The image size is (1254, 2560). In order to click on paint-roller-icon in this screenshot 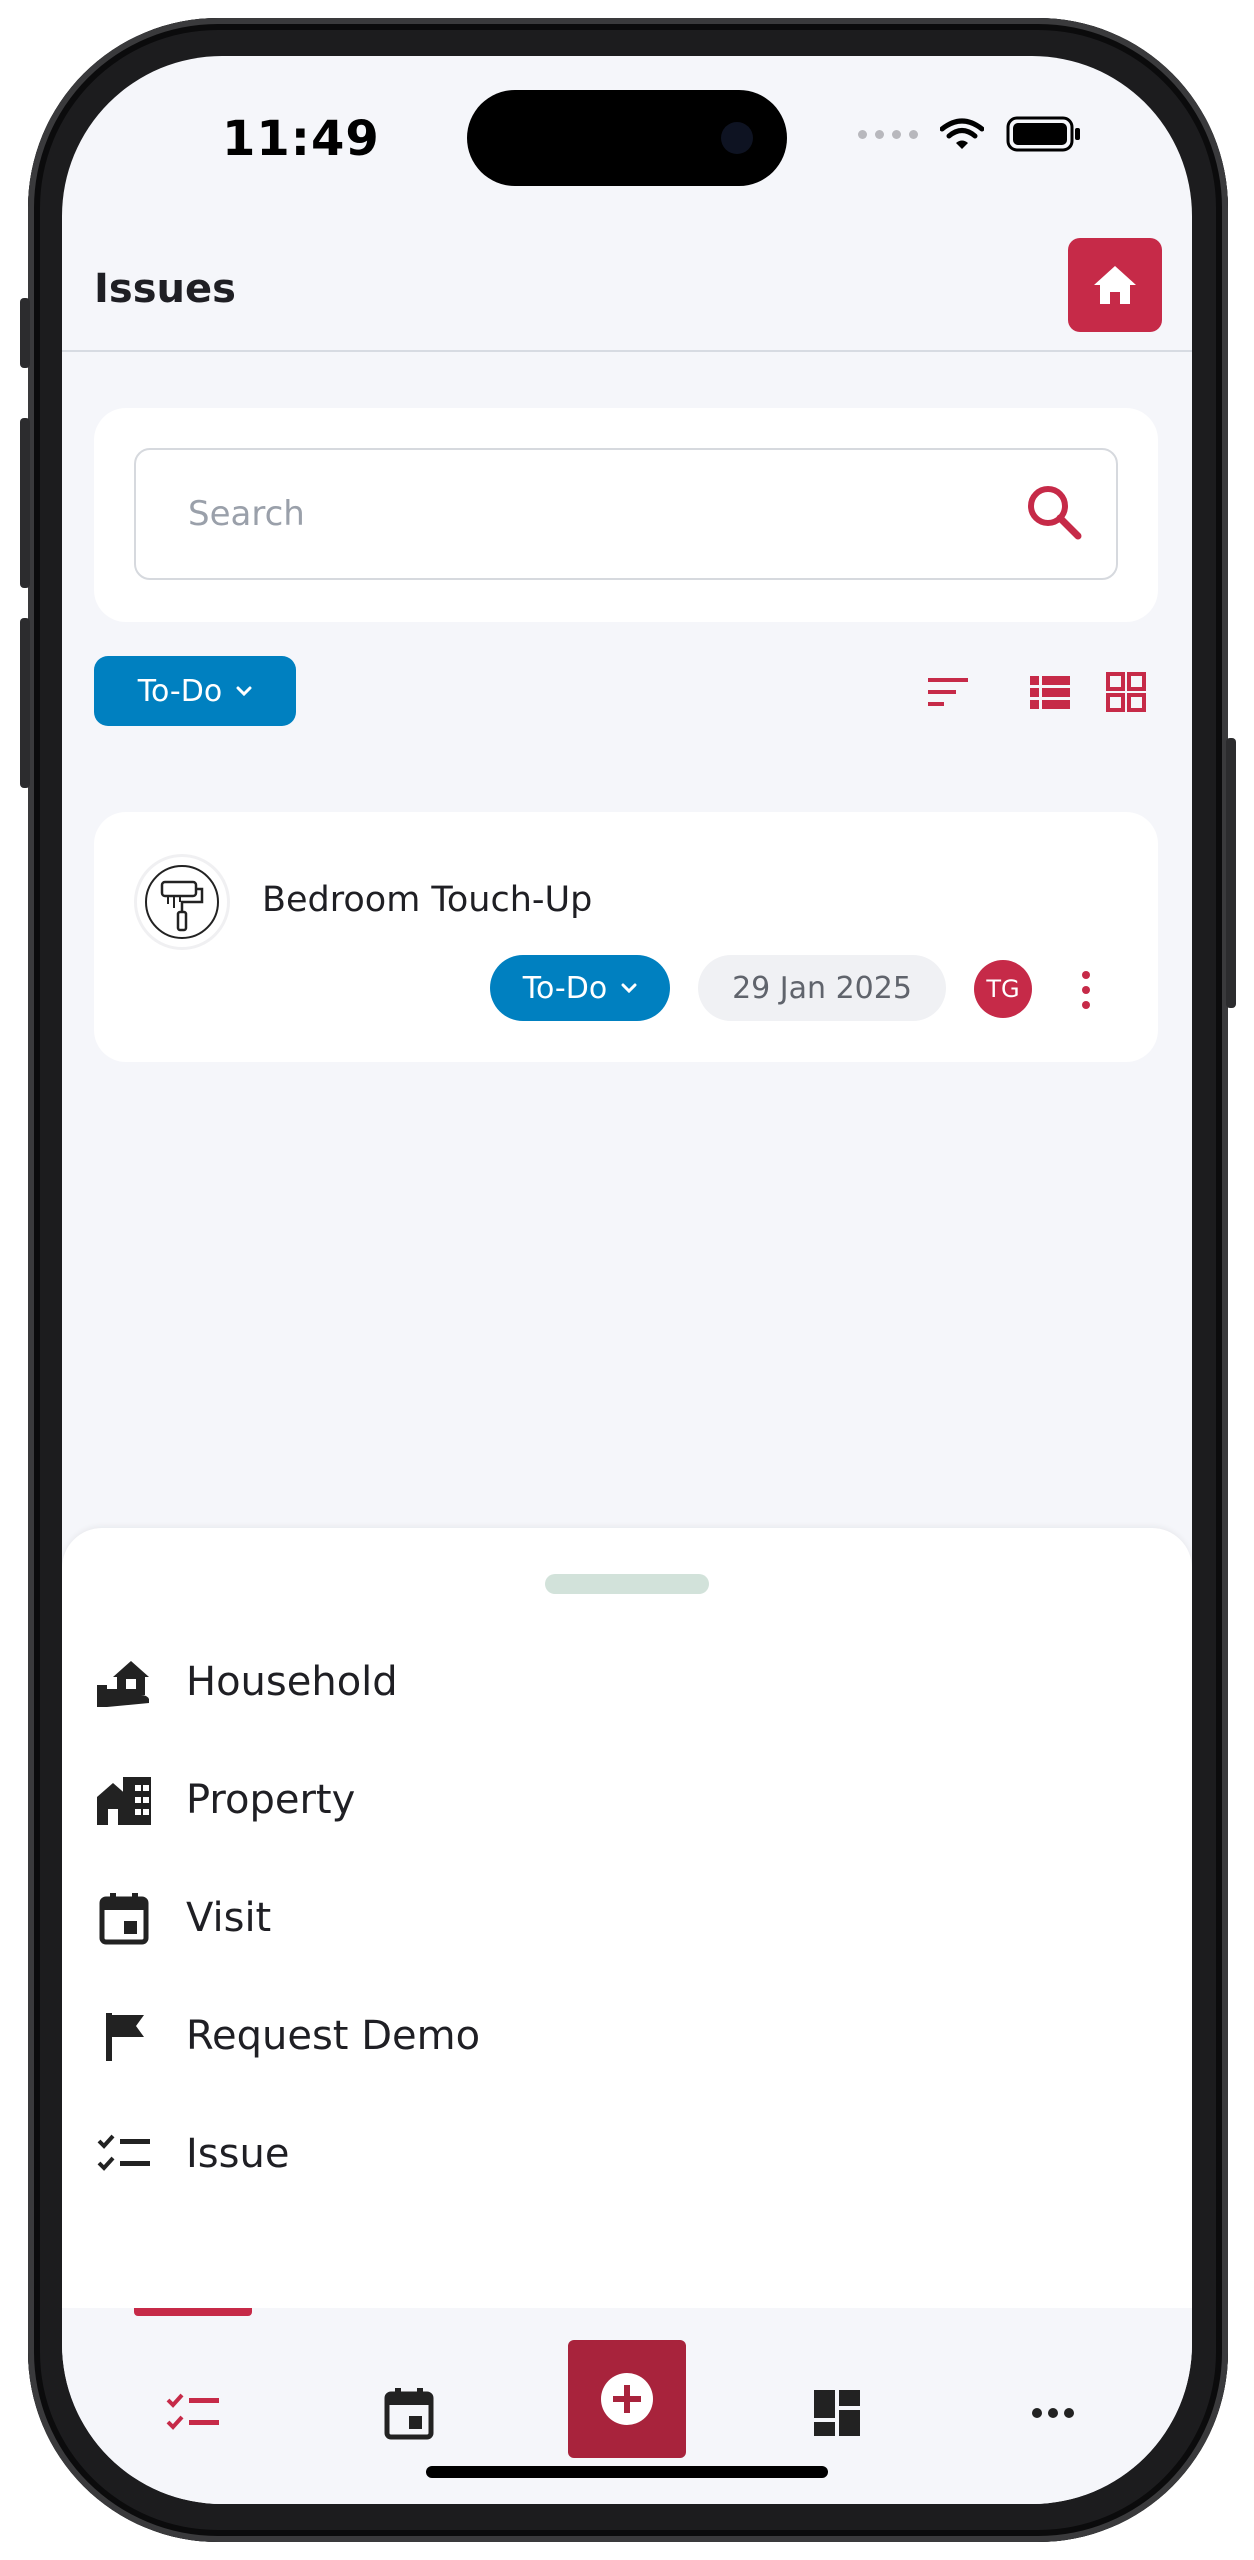, I will do `click(182, 902)`.